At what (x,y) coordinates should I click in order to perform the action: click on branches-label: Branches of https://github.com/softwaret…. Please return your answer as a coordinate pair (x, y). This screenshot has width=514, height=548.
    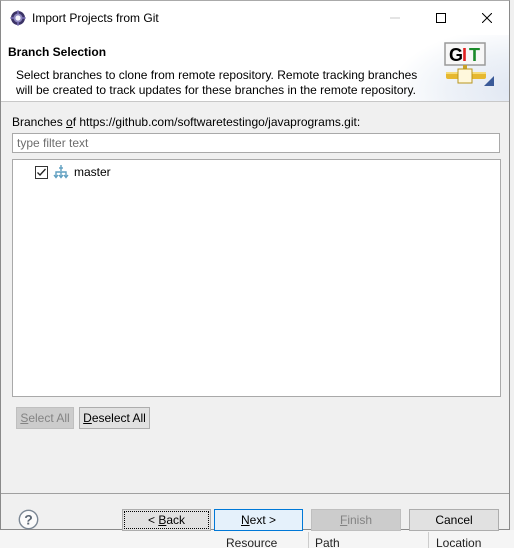
    Looking at the image, I should click on (186, 122).